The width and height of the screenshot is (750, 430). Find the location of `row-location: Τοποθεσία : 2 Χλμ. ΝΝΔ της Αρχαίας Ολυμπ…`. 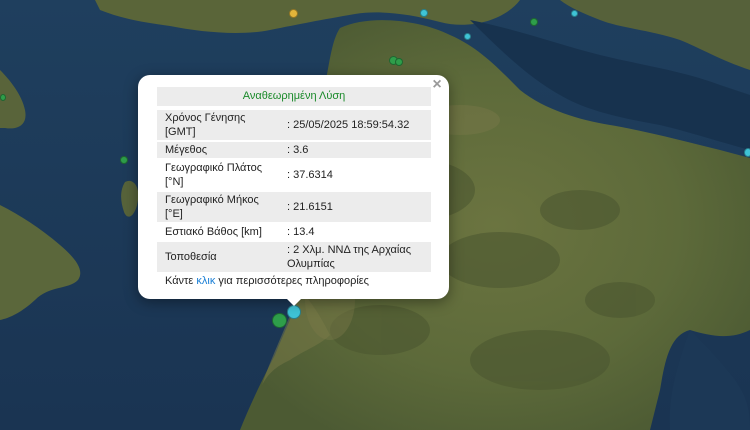

row-location: Τοποθεσία : 2 Χλμ. ΝΝΔ της Αρχαίας Ολυμπ… is located at coordinates (294, 257).